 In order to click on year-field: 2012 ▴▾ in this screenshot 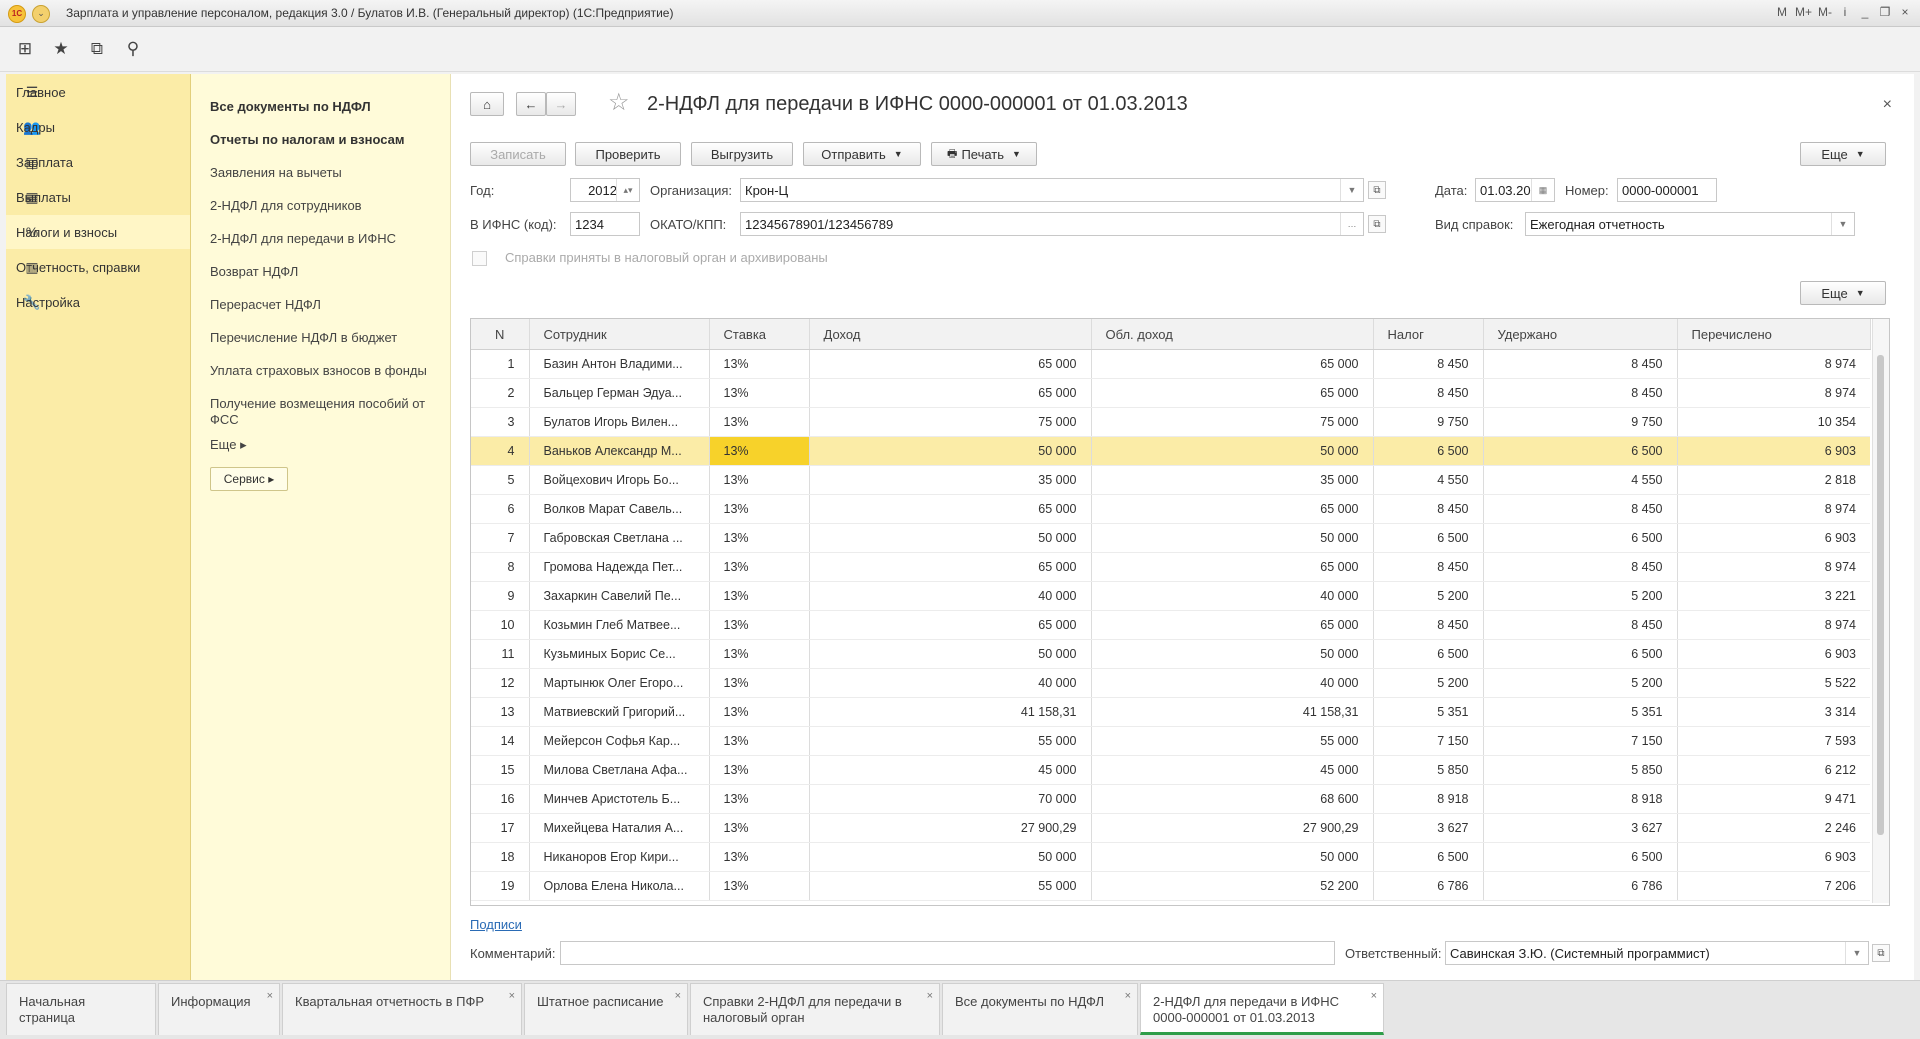, I will do `click(605, 190)`.